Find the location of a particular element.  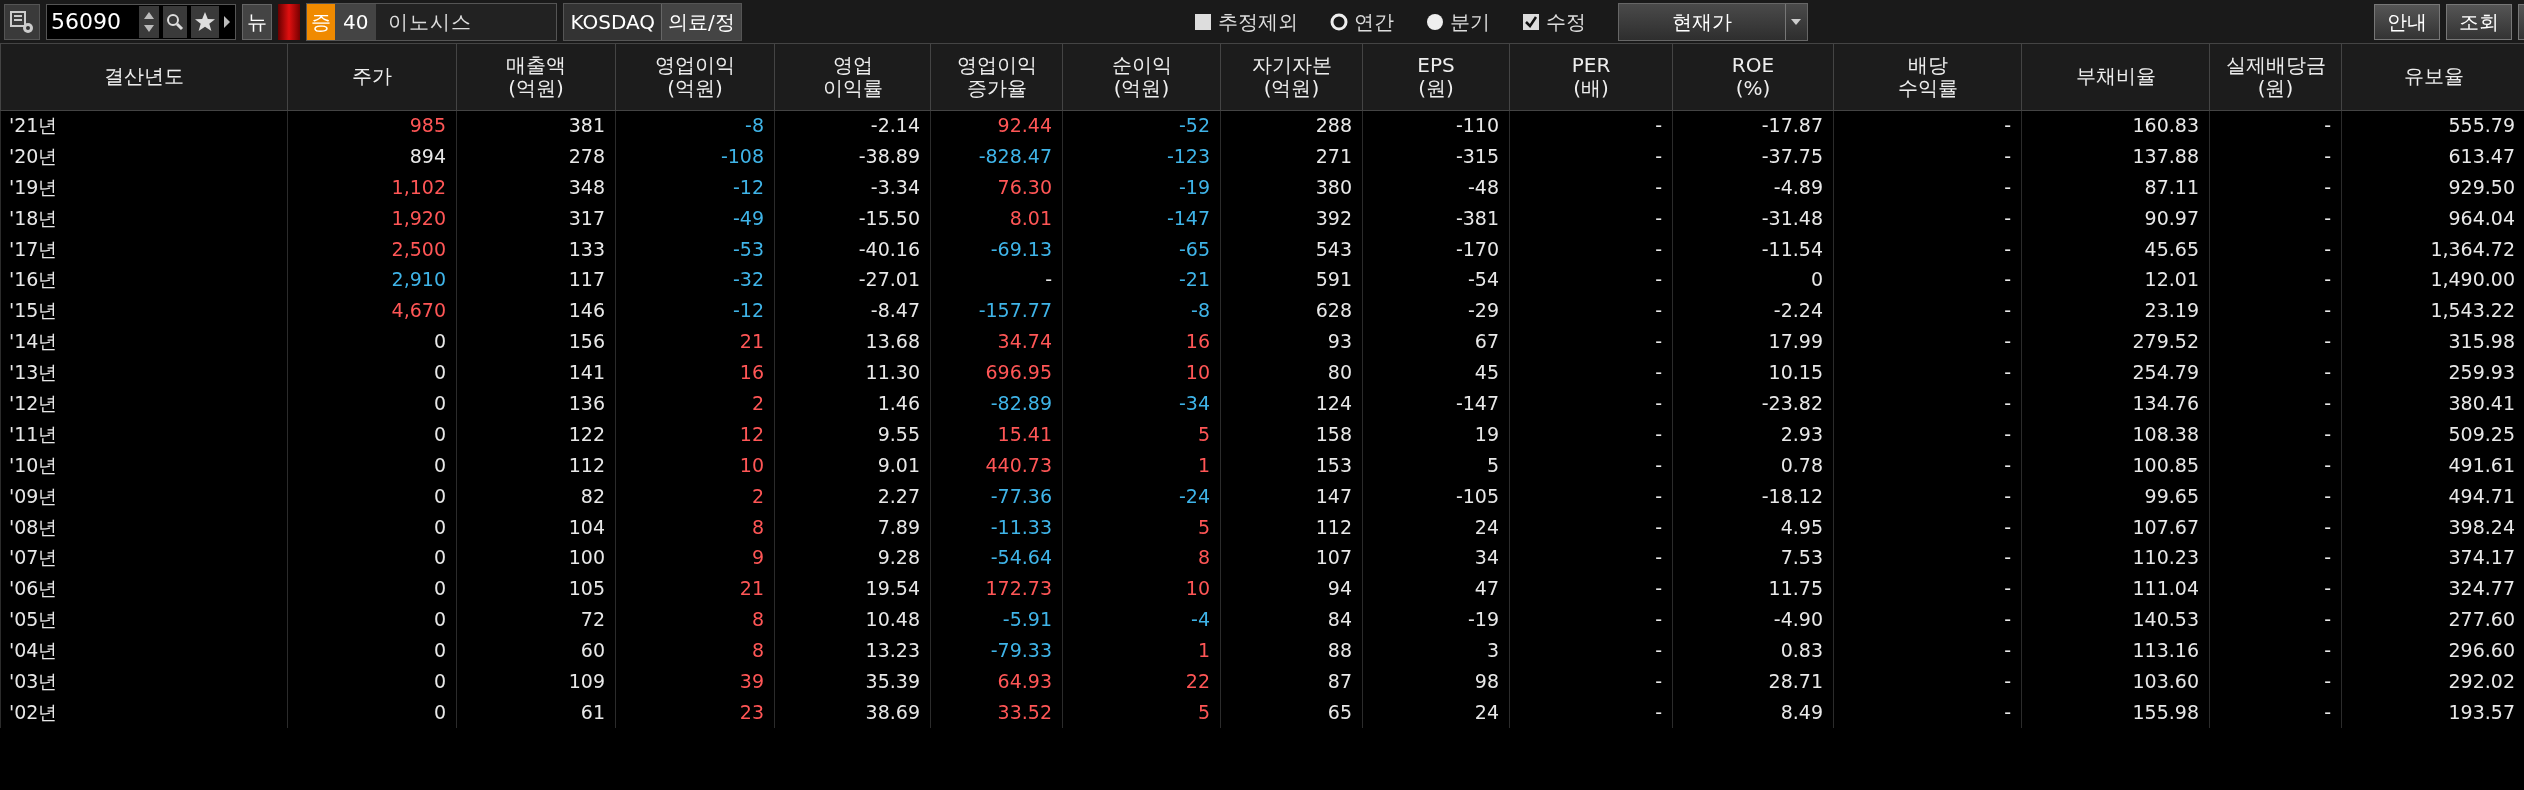

table-cell: -24 is located at coordinates (1141, 496).